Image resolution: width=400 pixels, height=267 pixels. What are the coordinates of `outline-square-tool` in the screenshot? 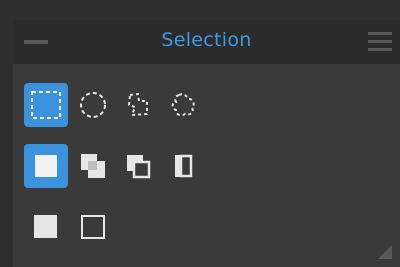 It's located at (93, 227).